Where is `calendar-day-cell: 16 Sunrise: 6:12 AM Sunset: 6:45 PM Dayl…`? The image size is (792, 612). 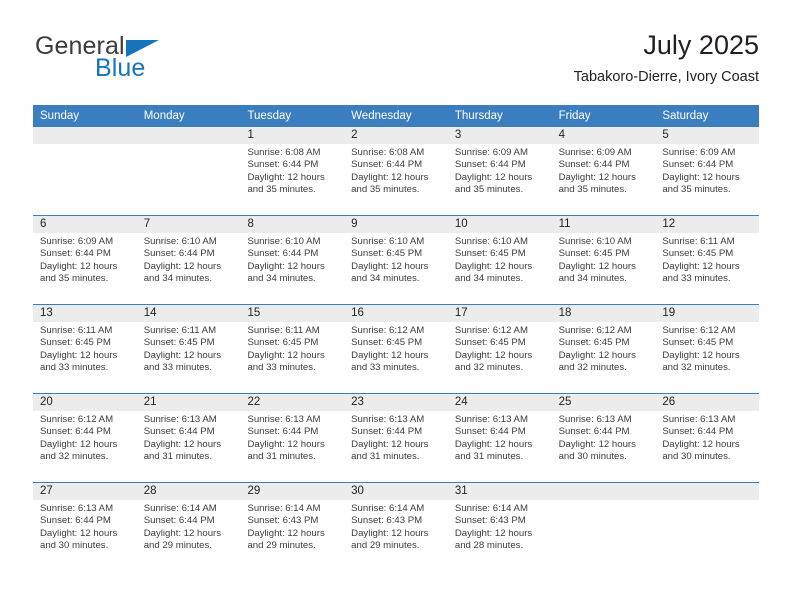 calendar-day-cell: 16 Sunrise: 6:12 AM Sunset: 6:45 PM Dayl… is located at coordinates (396, 349).